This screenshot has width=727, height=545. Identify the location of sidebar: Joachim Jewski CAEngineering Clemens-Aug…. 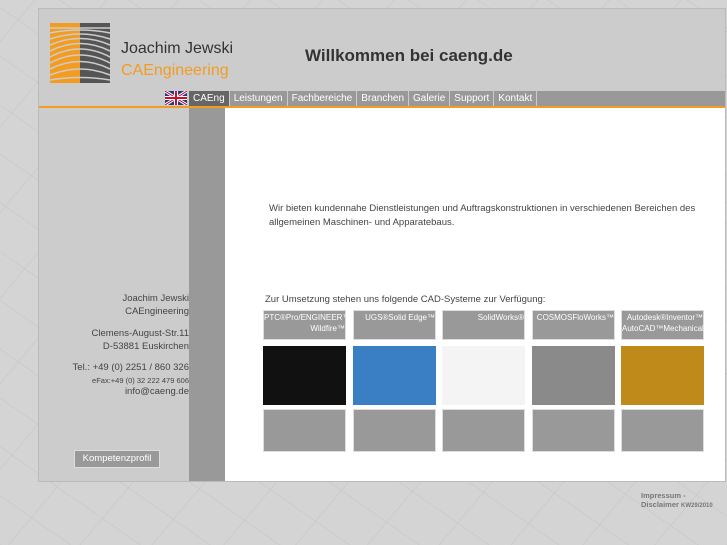
(114, 294).